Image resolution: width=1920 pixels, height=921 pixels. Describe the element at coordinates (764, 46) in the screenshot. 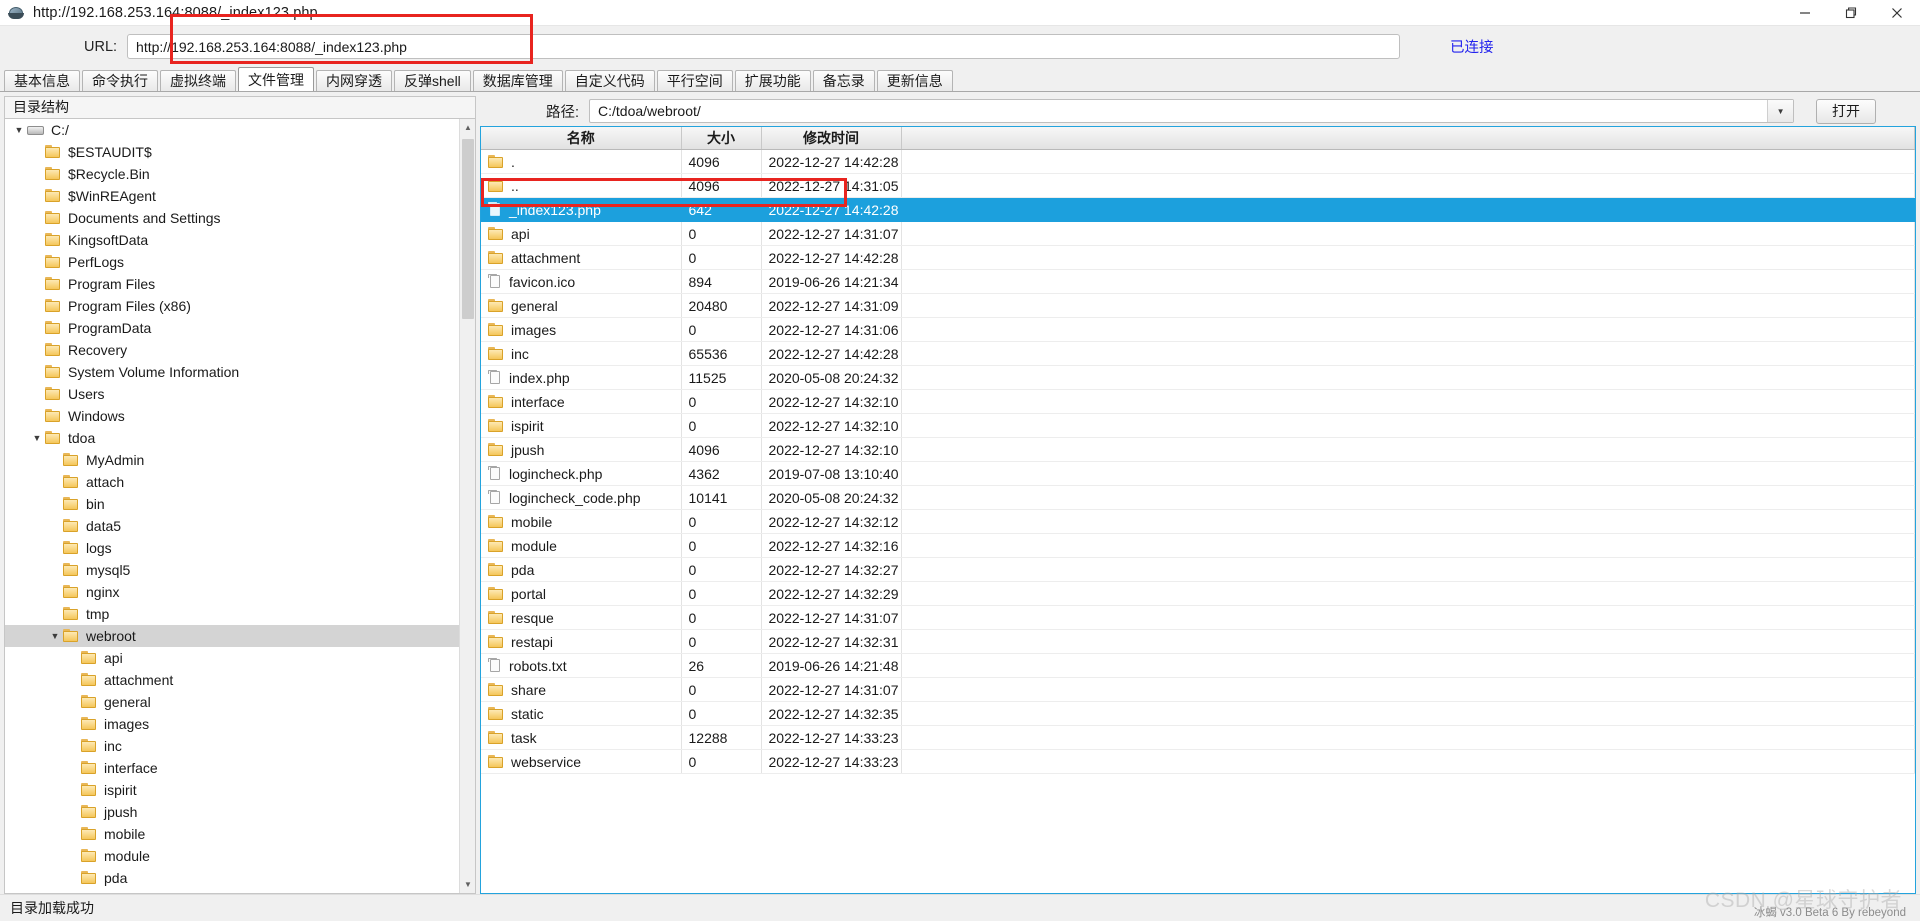

I see `url-input` at that location.